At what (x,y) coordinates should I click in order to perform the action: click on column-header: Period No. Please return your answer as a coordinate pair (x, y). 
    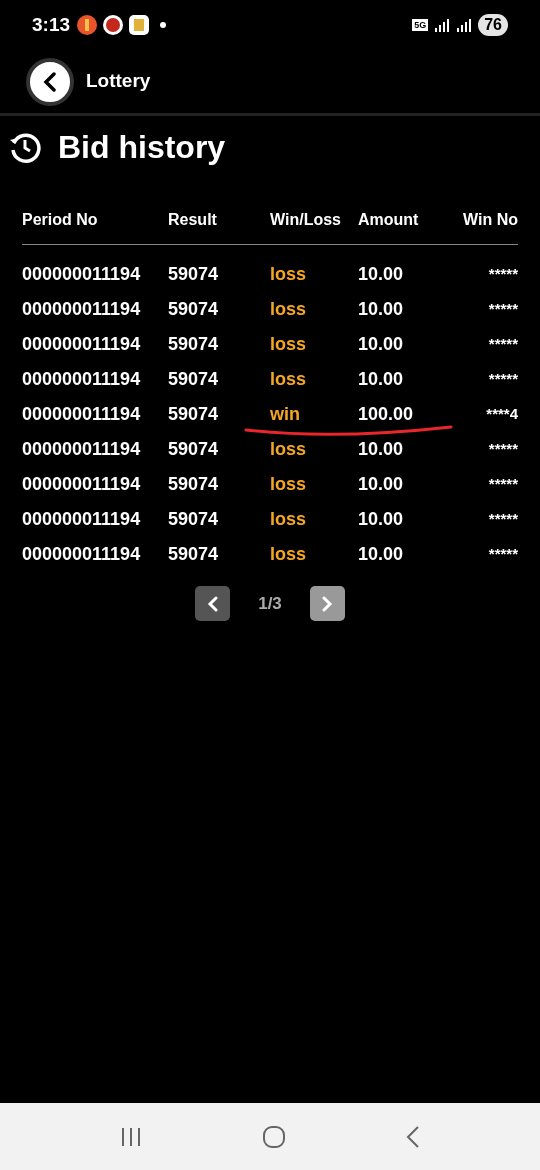
    Looking at the image, I should click on (60, 220).